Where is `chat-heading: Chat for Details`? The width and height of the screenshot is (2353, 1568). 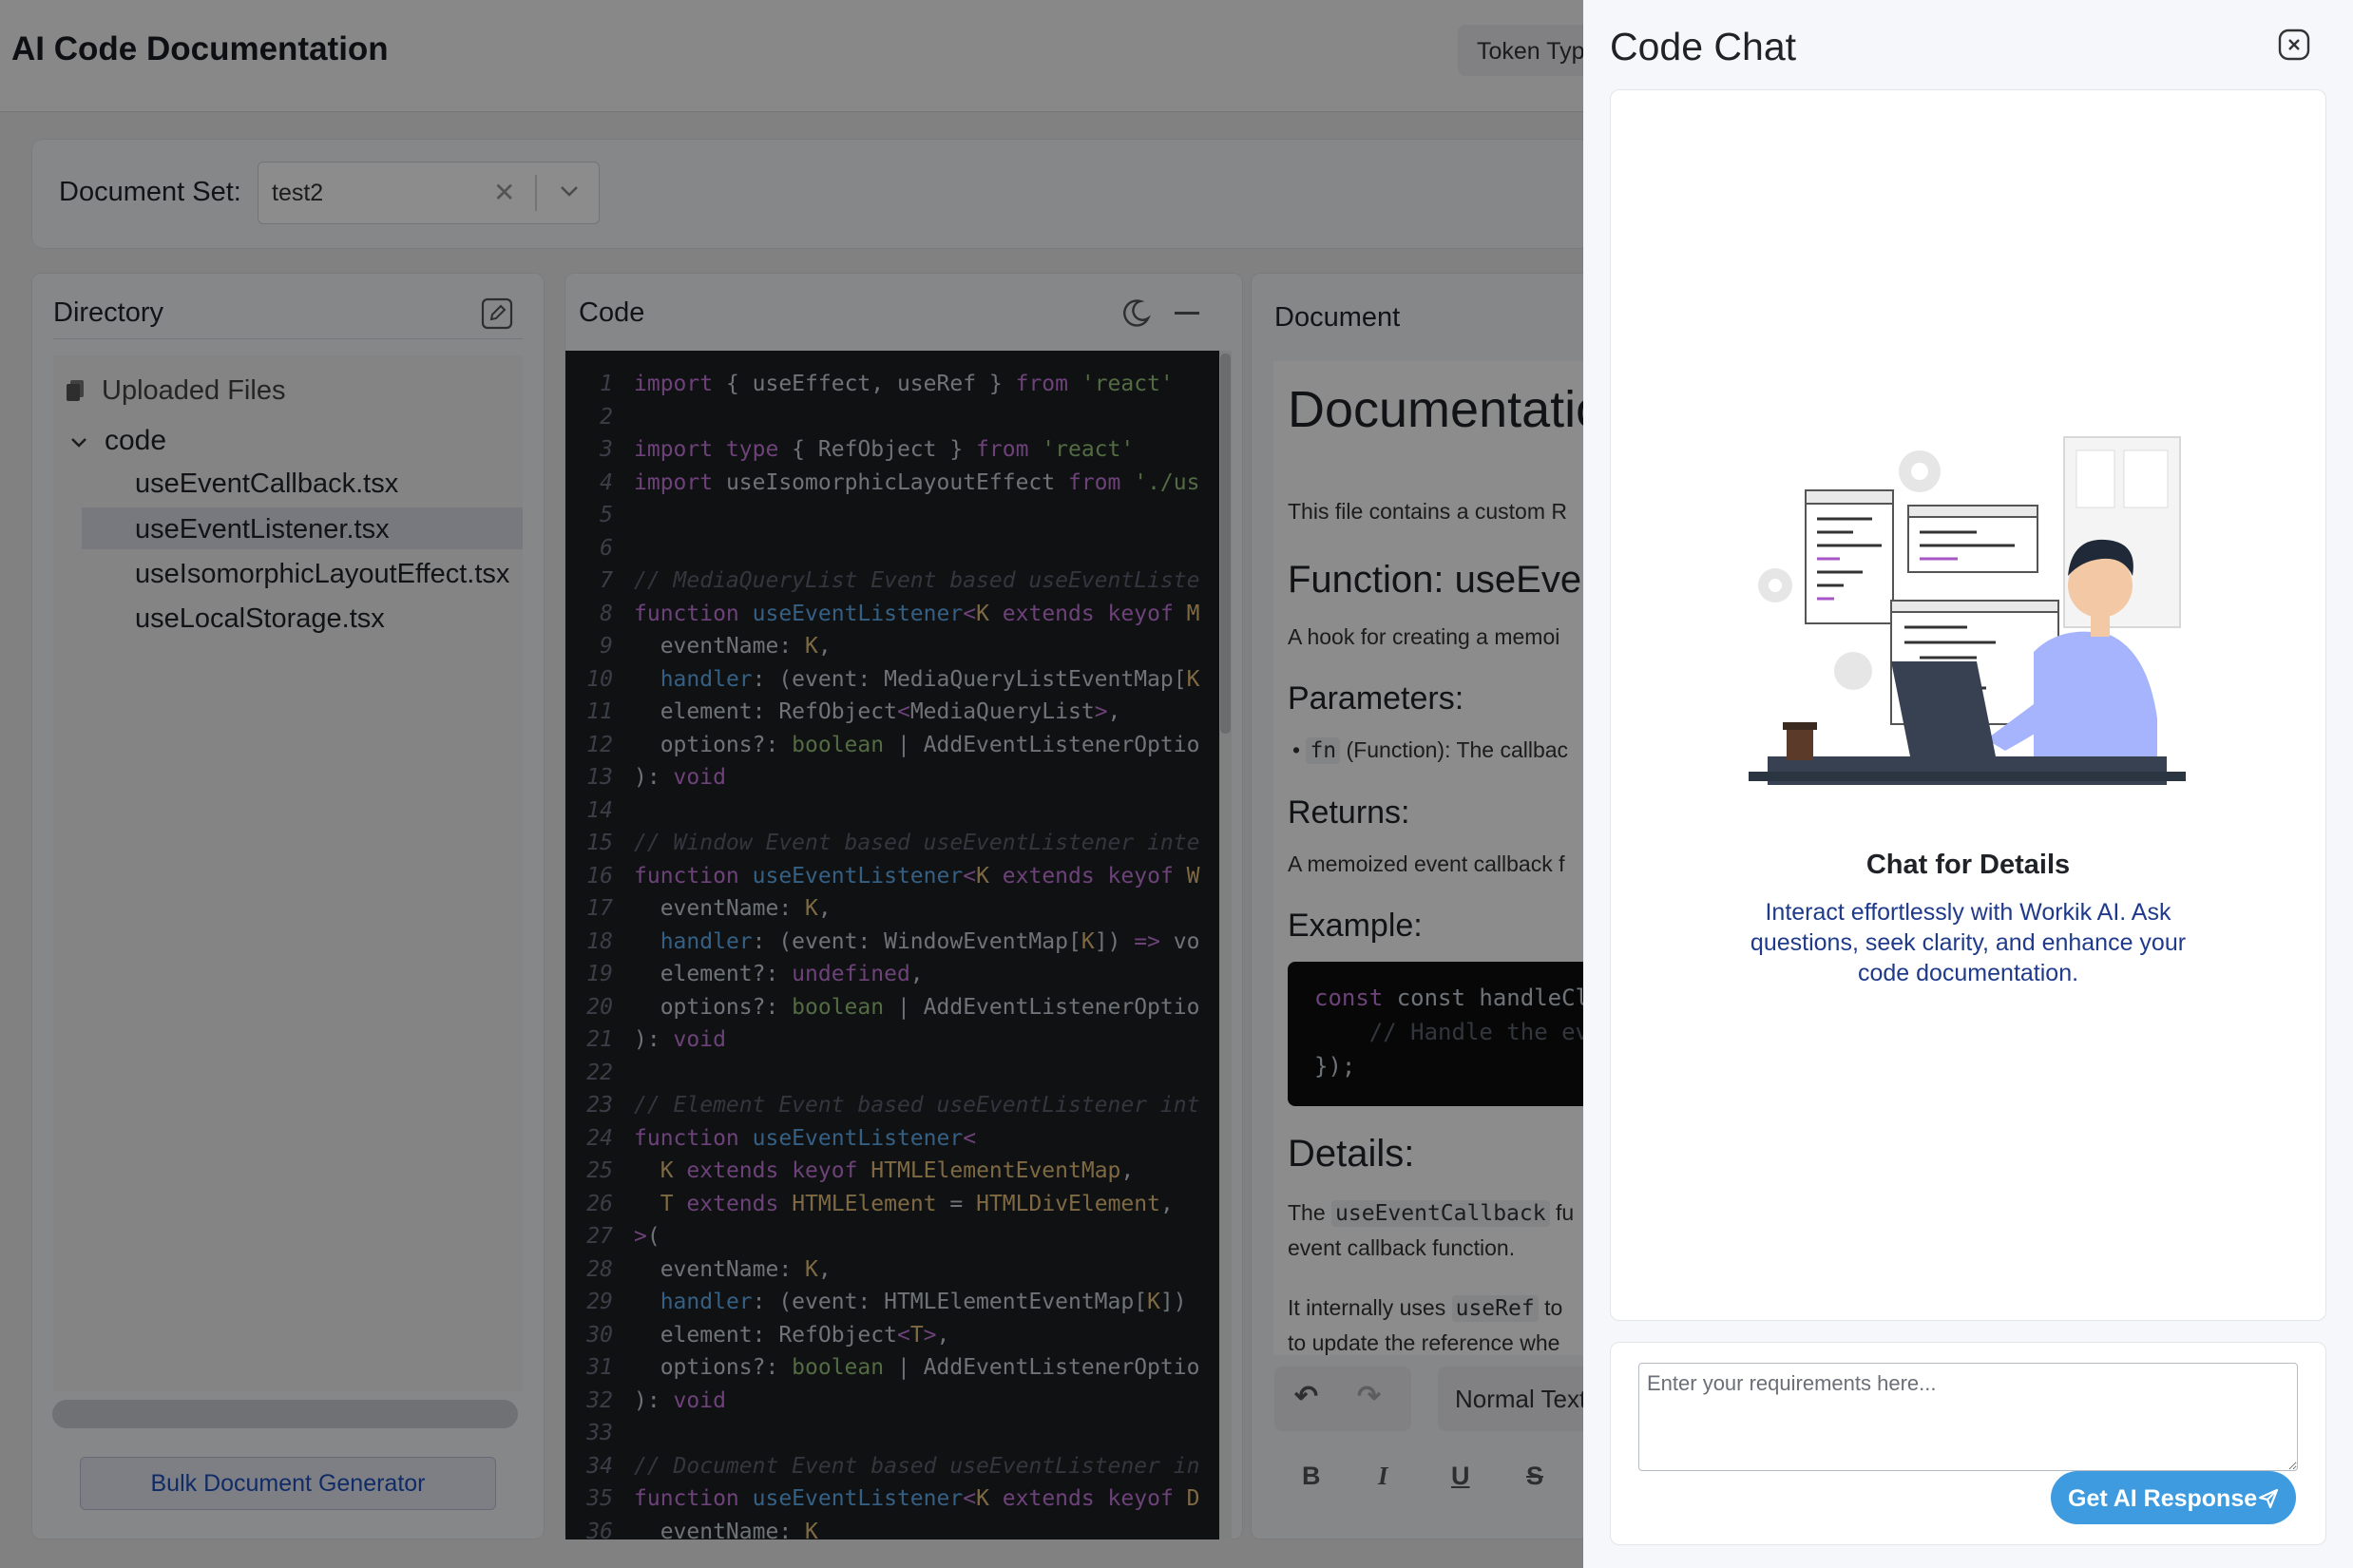 chat-heading: Chat for Details is located at coordinates (1968, 865).